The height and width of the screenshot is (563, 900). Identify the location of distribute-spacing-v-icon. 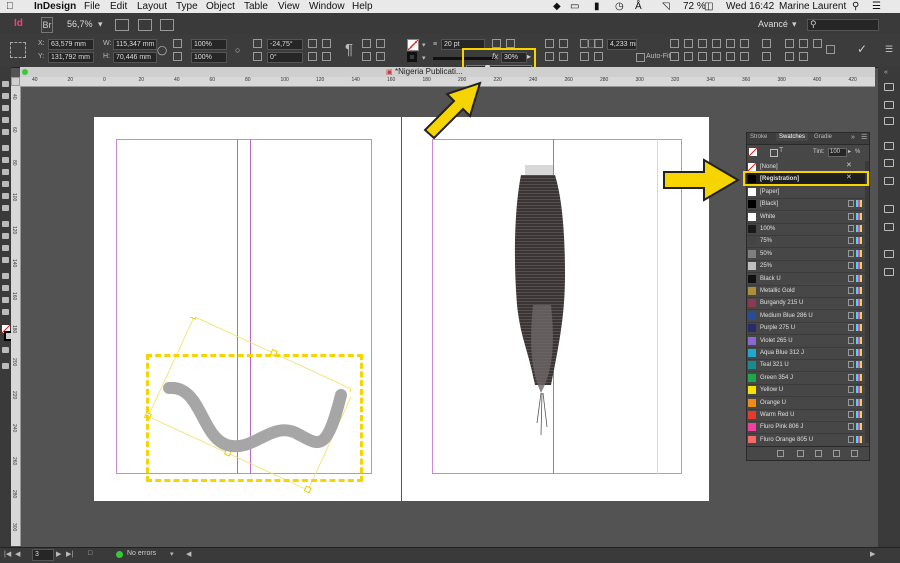
(766, 56).